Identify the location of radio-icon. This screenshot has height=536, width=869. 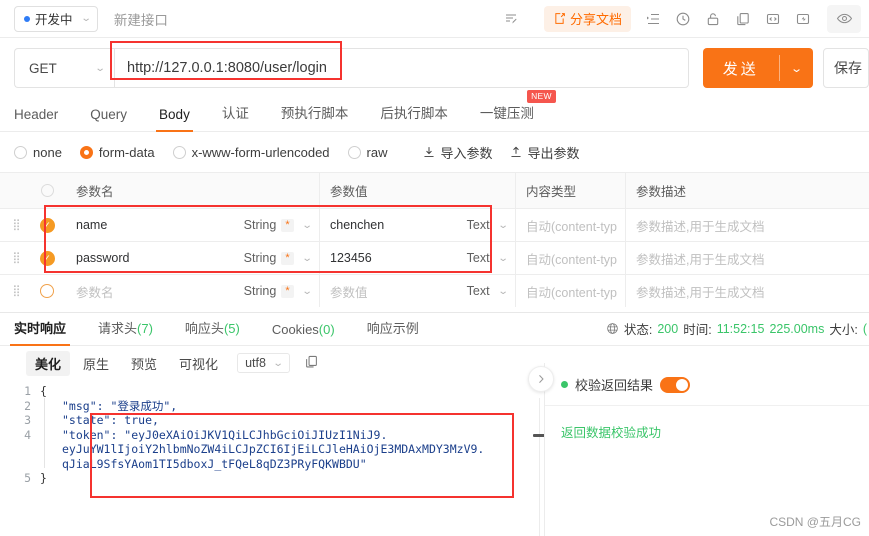
(20, 152).